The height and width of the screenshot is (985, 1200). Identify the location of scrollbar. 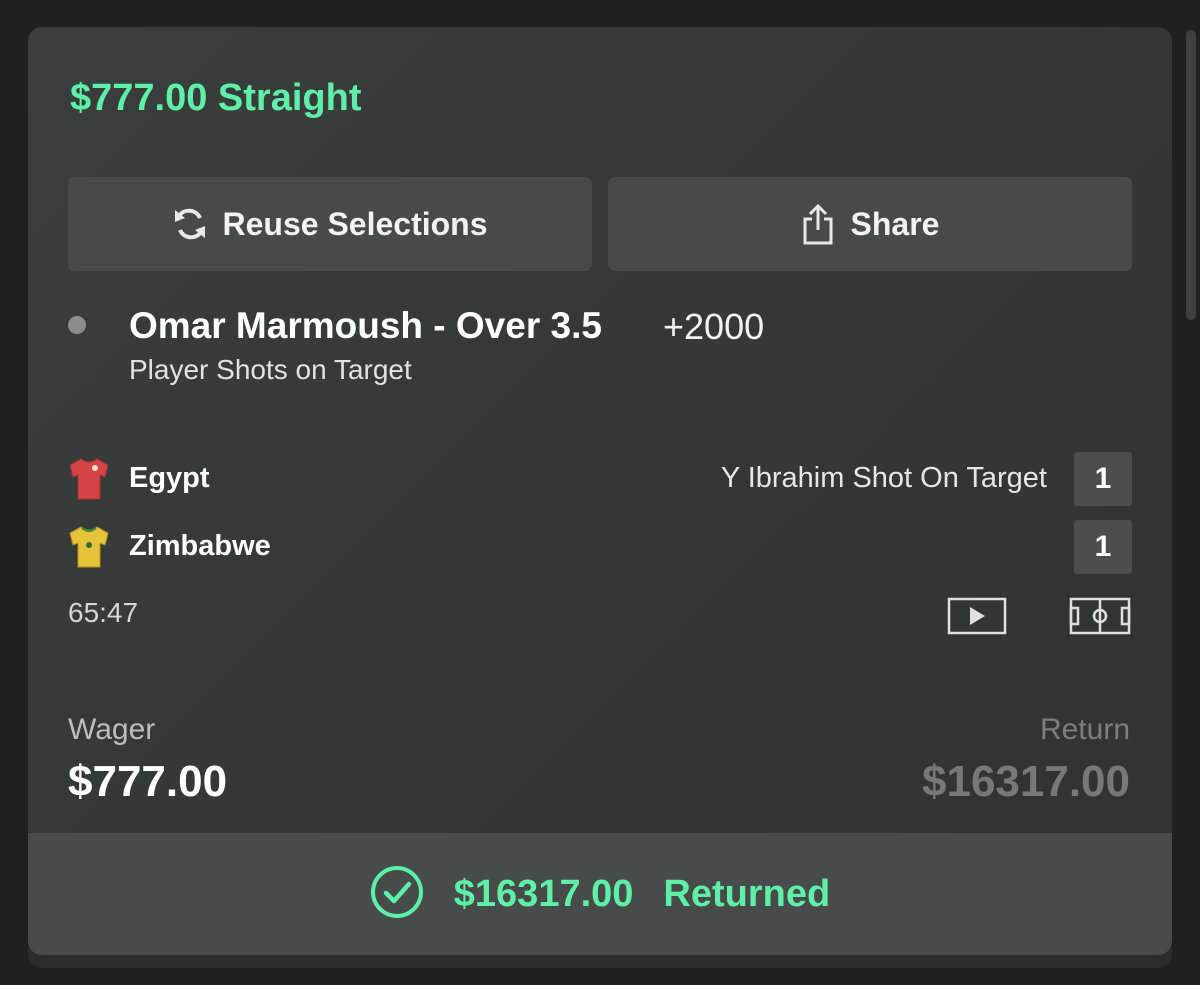
(1191, 175).